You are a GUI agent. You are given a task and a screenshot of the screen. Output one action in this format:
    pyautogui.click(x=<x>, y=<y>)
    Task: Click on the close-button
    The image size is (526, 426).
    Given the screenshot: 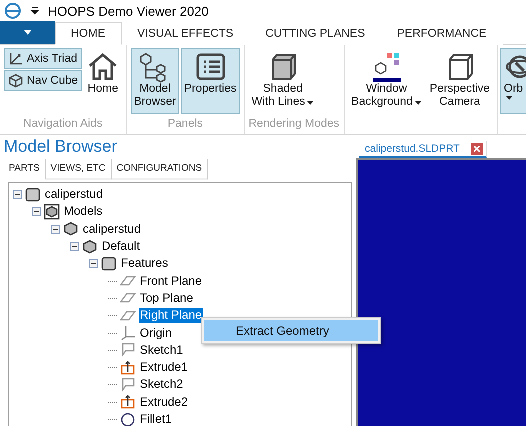 What is the action you would take?
    pyautogui.click(x=477, y=148)
    